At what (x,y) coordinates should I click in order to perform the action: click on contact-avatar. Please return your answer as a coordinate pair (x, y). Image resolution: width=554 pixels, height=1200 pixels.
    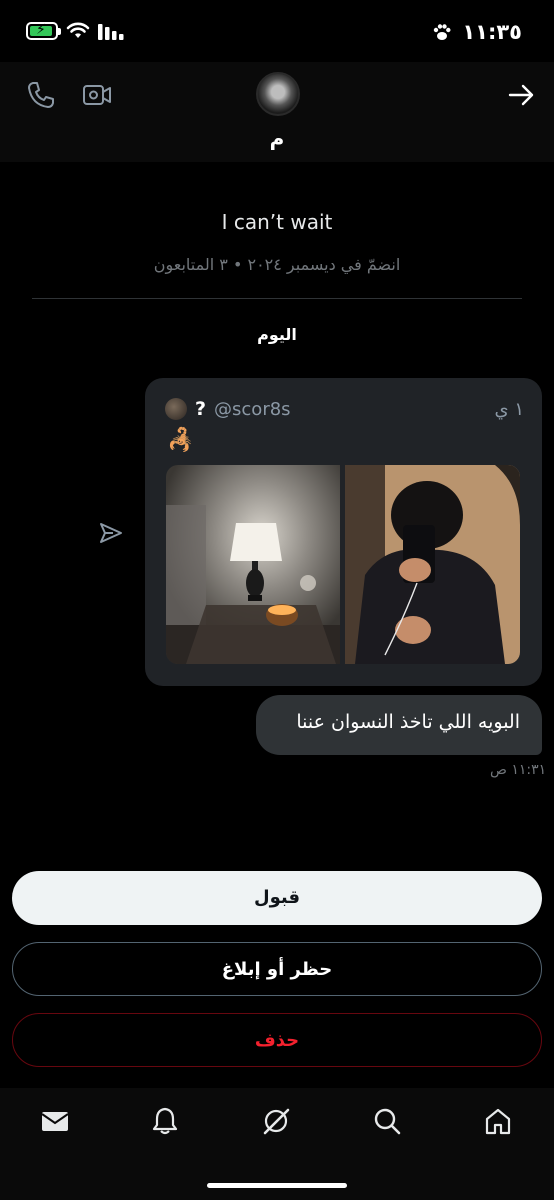
    Looking at the image, I should click on (278, 94).